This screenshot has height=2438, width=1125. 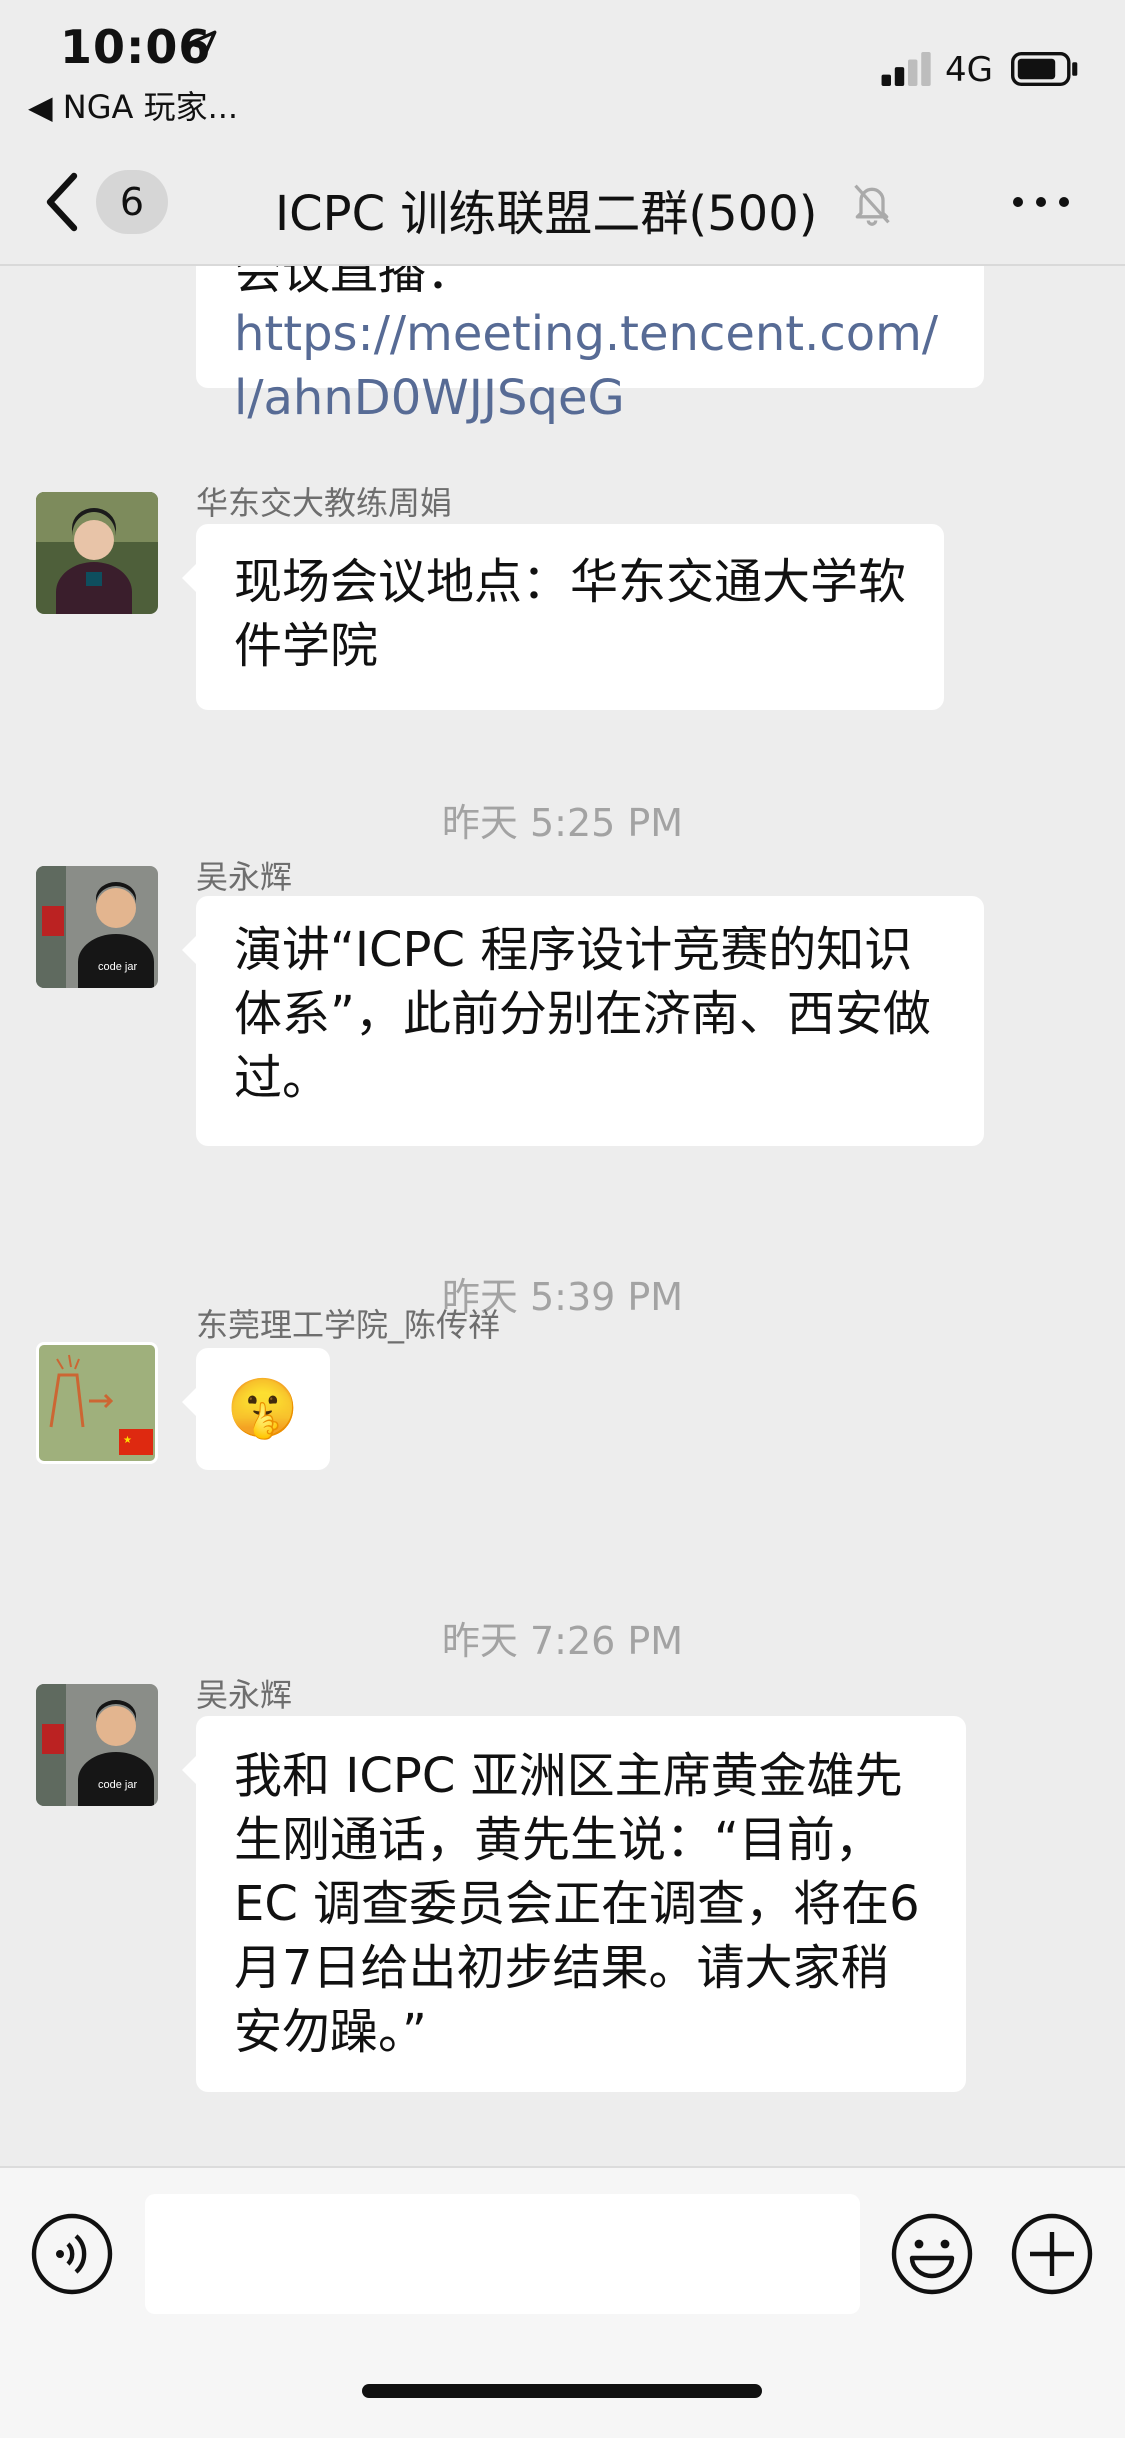 What do you see at coordinates (132, 202) in the screenshot?
I see `unread-count-badge: 6` at bounding box center [132, 202].